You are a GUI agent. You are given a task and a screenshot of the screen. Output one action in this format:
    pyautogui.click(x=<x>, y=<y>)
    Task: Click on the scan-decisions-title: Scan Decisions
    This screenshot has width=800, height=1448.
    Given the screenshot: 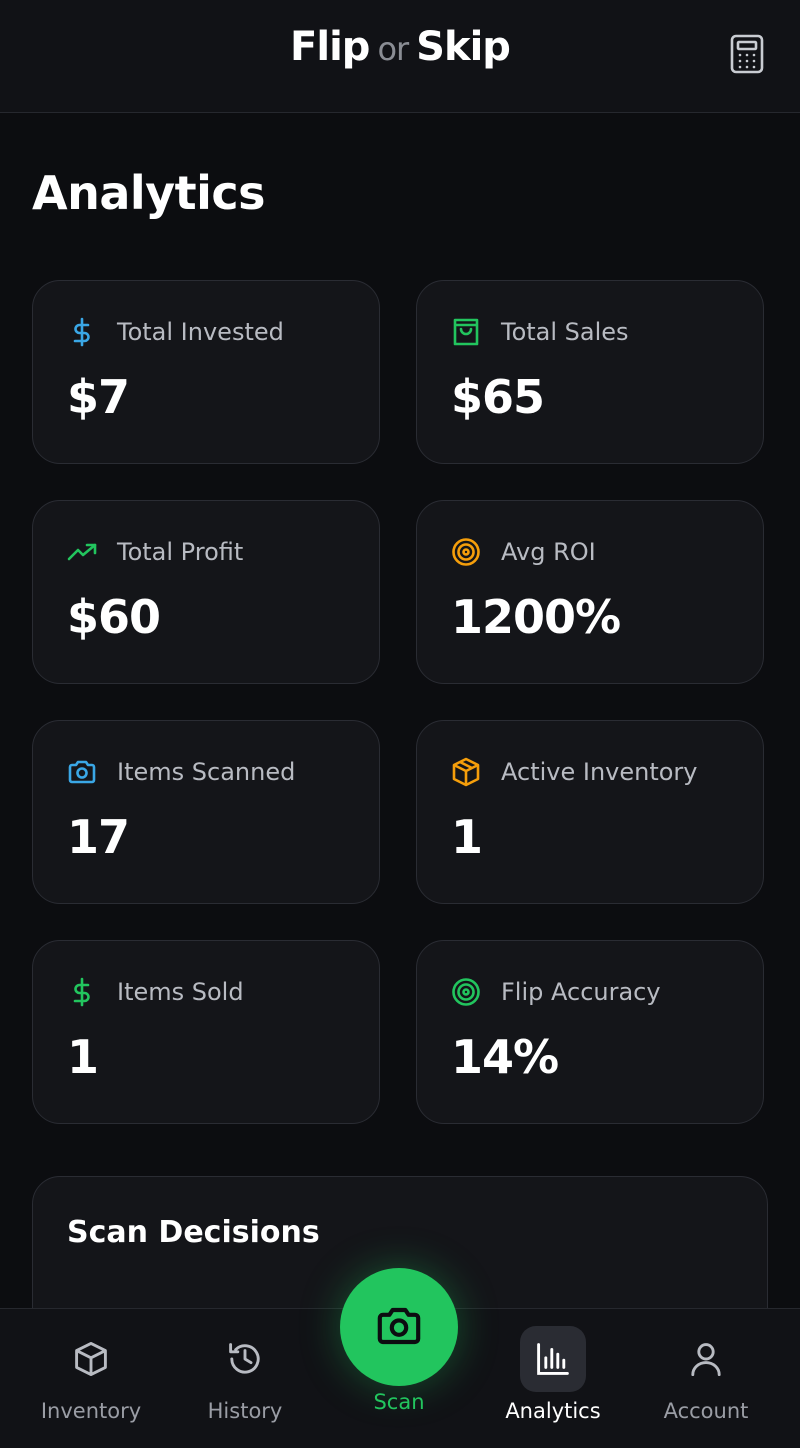 What is the action you would take?
    pyautogui.click(x=193, y=1232)
    